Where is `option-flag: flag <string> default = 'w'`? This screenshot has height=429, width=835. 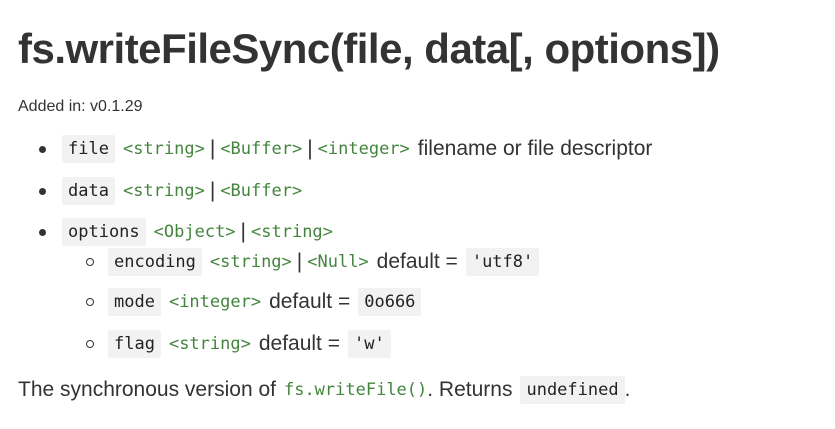
option-flag: flag <string> default = 'w' is located at coordinates (249, 344).